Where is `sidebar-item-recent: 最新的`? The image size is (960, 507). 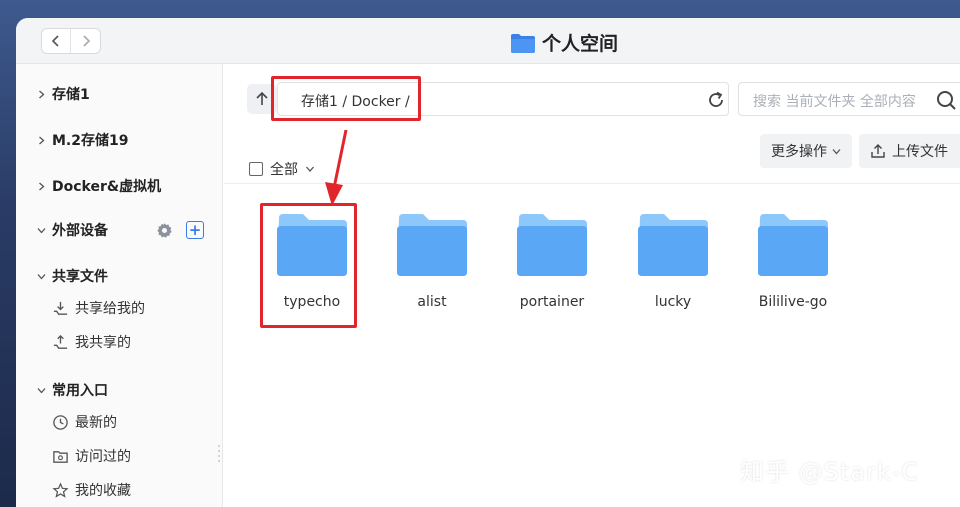 sidebar-item-recent: 最新的 is located at coordinates (84, 422).